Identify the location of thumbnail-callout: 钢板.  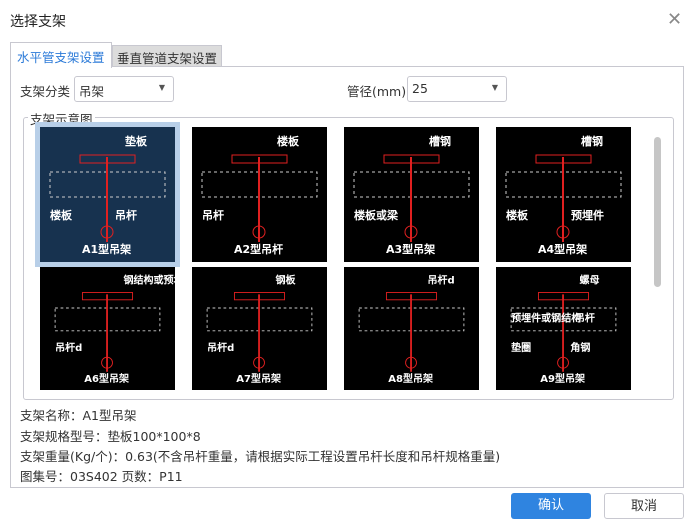
(285, 279).